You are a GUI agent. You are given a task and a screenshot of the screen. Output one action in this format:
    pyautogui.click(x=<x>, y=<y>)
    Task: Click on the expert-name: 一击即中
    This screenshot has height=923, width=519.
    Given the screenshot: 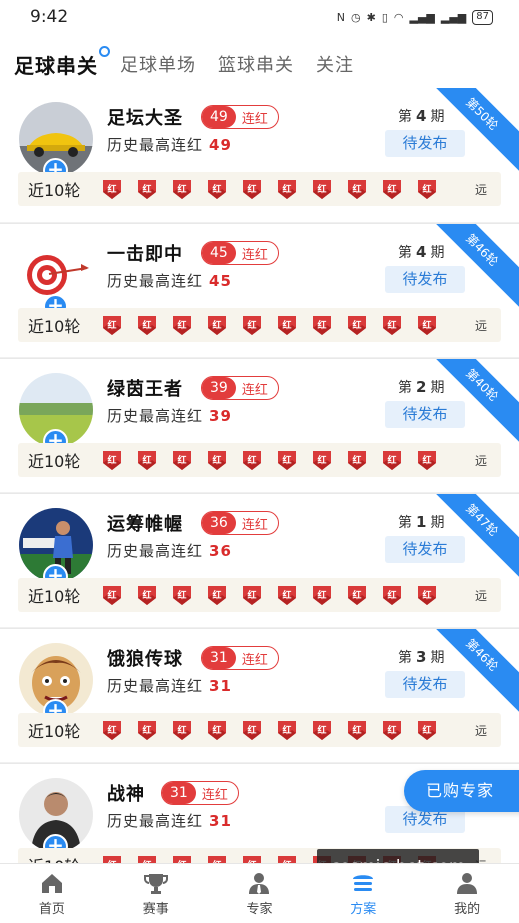 What is the action you would take?
    pyautogui.click(x=145, y=254)
    